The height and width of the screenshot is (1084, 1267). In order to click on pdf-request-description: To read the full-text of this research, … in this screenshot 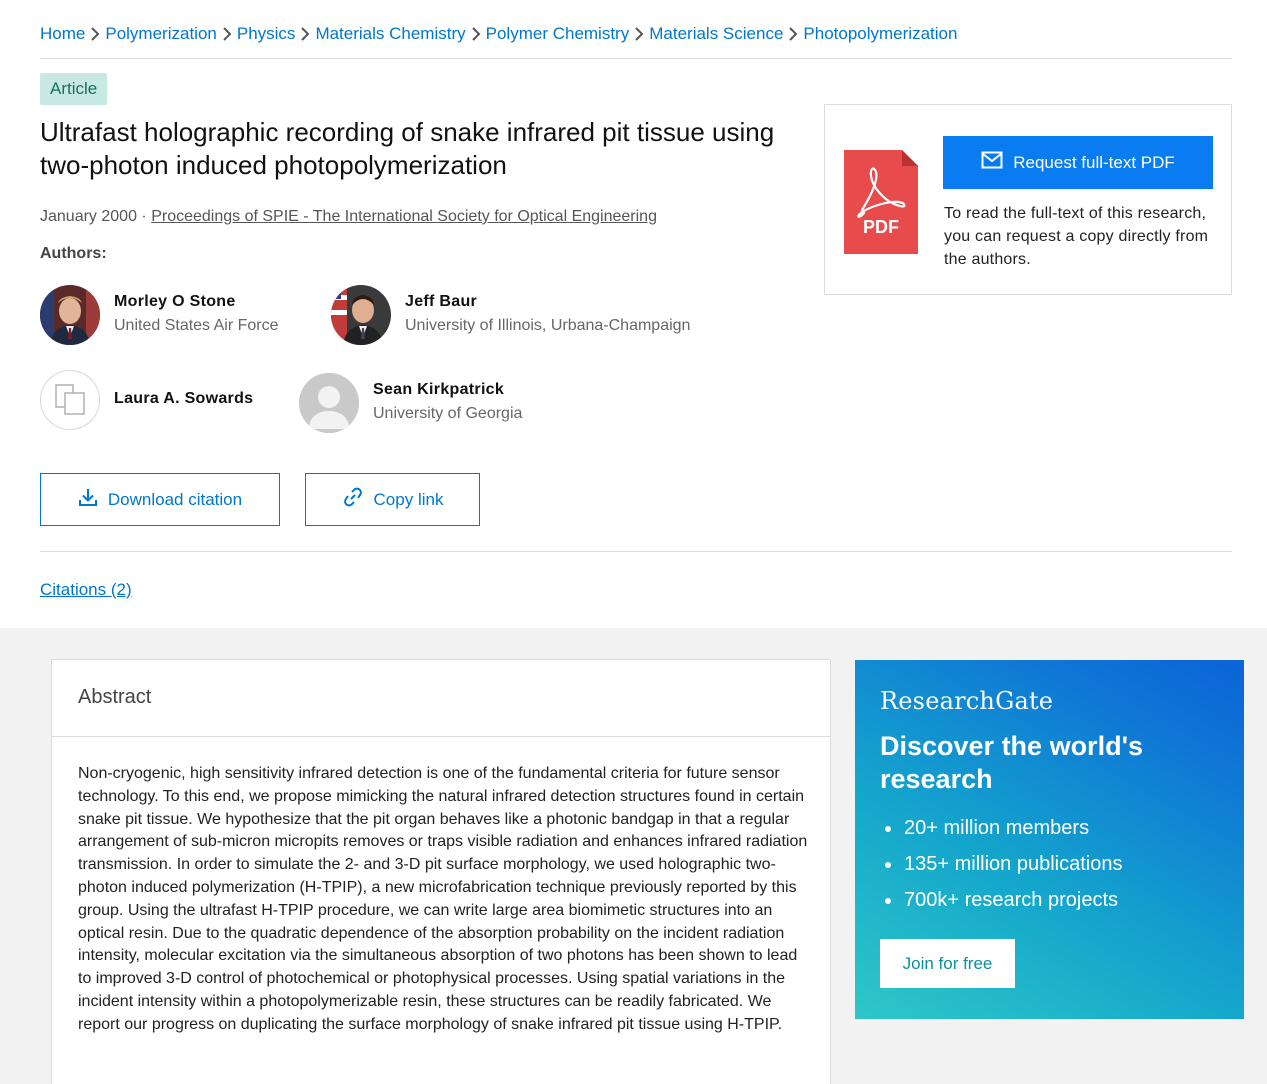, I will do `click(1076, 236)`.